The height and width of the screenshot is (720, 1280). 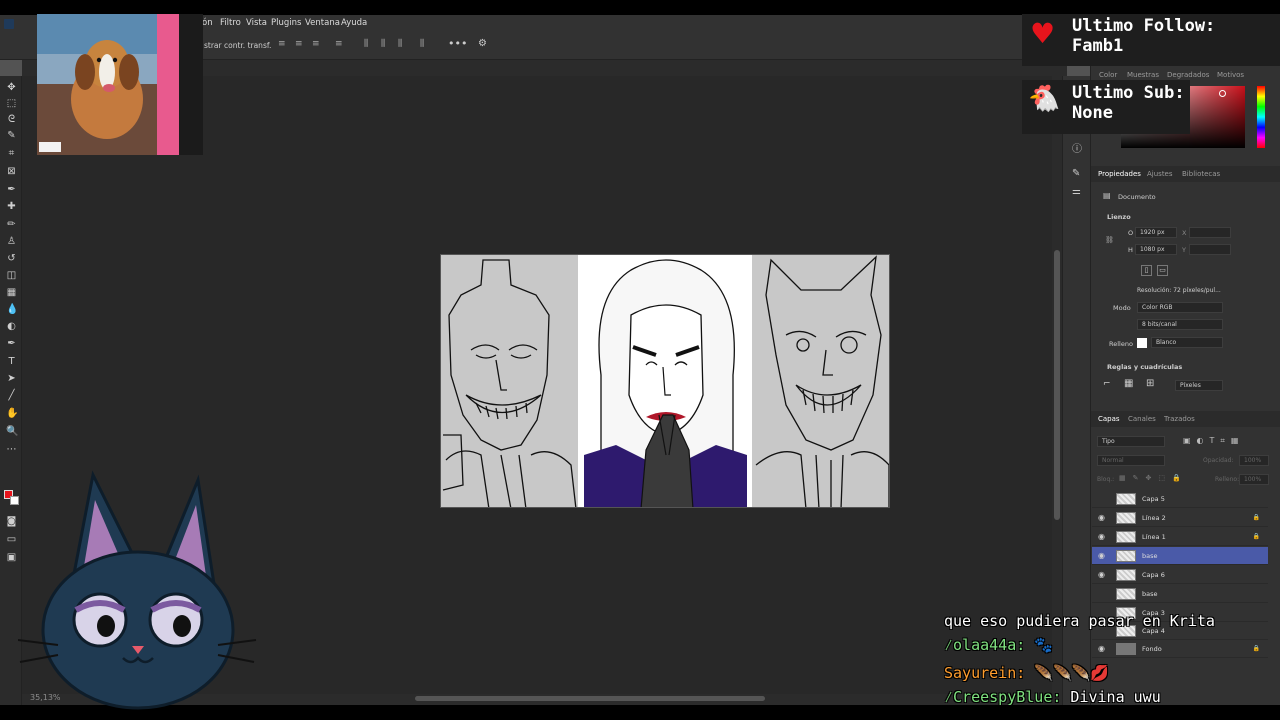 I want to click on section-rulers: Reglas y cuadrículas, so click(x=1144, y=367).